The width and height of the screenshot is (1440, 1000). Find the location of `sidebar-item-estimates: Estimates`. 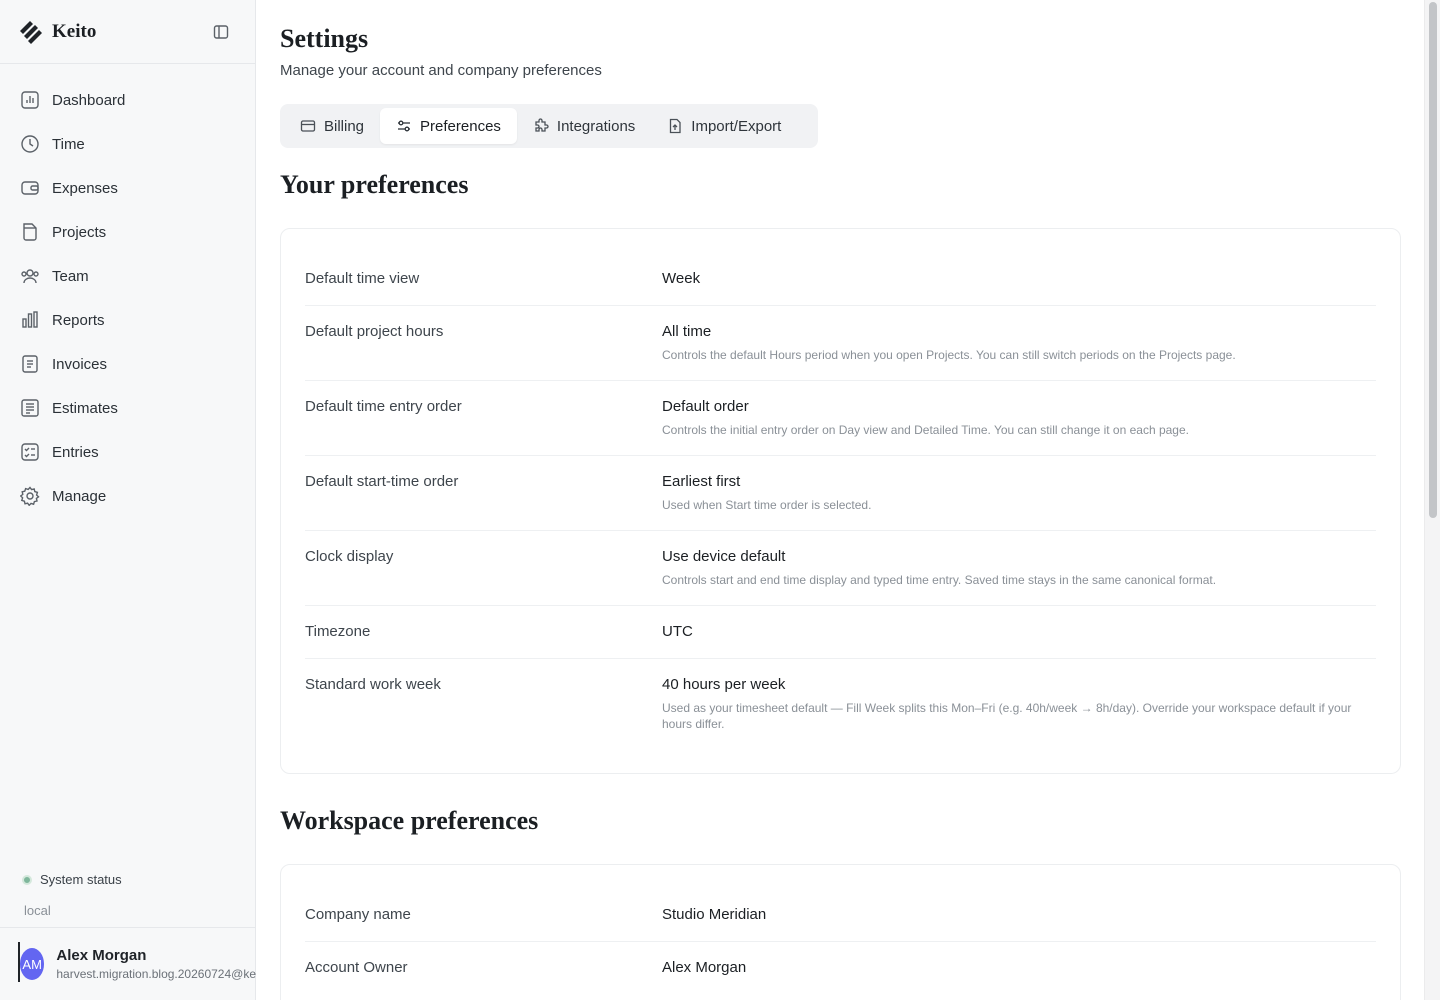

sidebar-item-estimates: Estimates is located at coordinates (127, 408).